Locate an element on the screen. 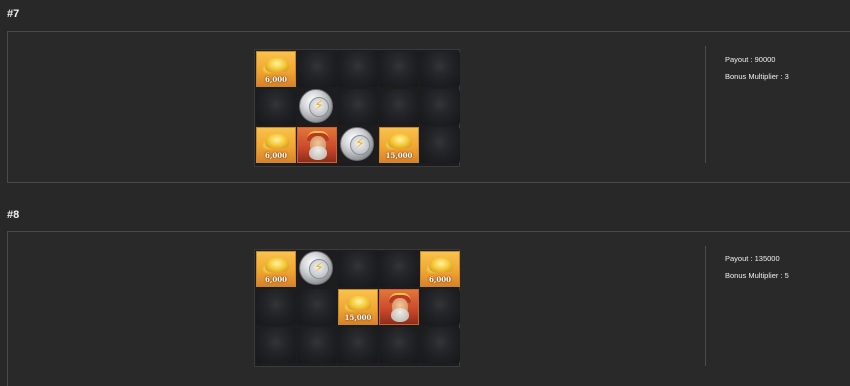 The width and height of the screenshot is (850, 386). payout-text: Payout : 135000 is located at coordinates (752, 258).